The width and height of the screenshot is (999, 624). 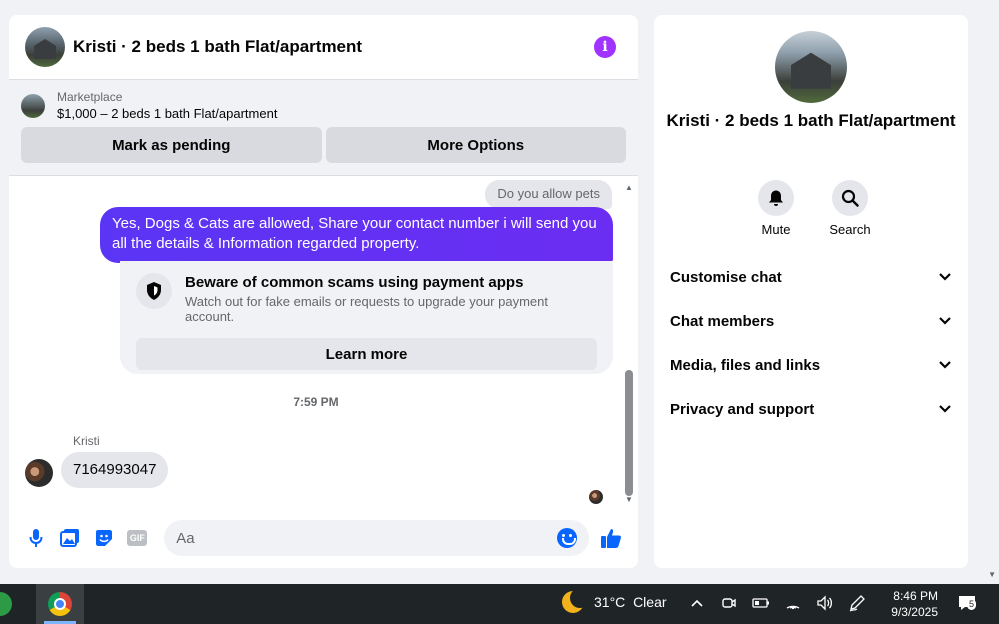 What do you see at coordinates (576, 600) in the screenshot?
I see `moon-icon` at bounding box center [576, 600].